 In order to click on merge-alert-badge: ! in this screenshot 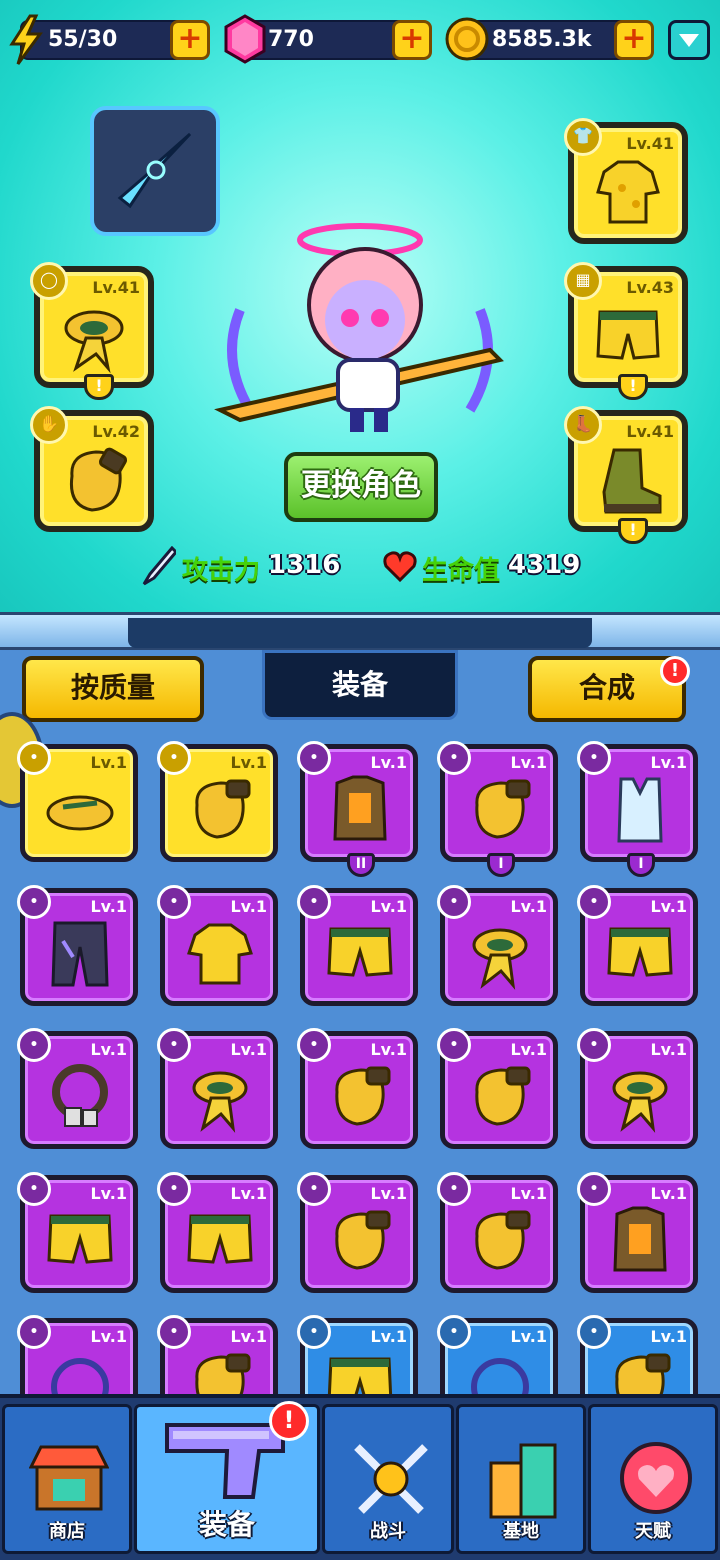, I will do `click(675, 671)`.